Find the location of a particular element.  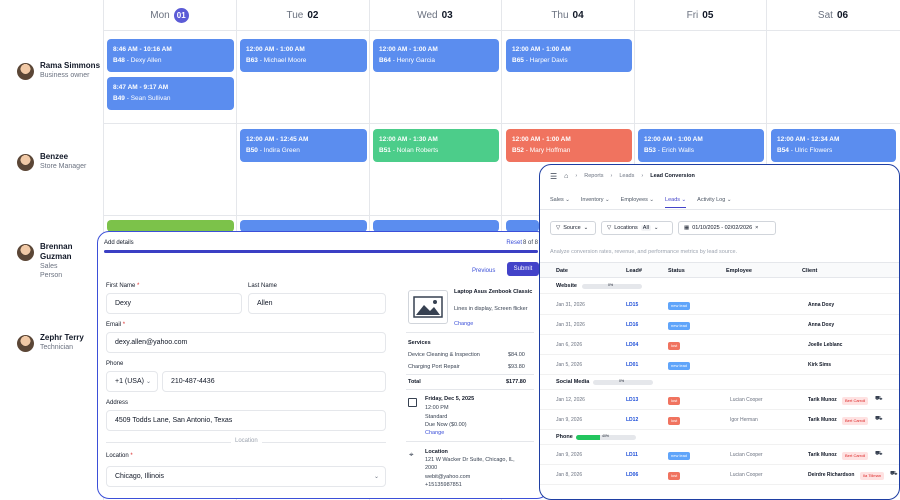

close-icon: × is located at coordinates (756, 228).